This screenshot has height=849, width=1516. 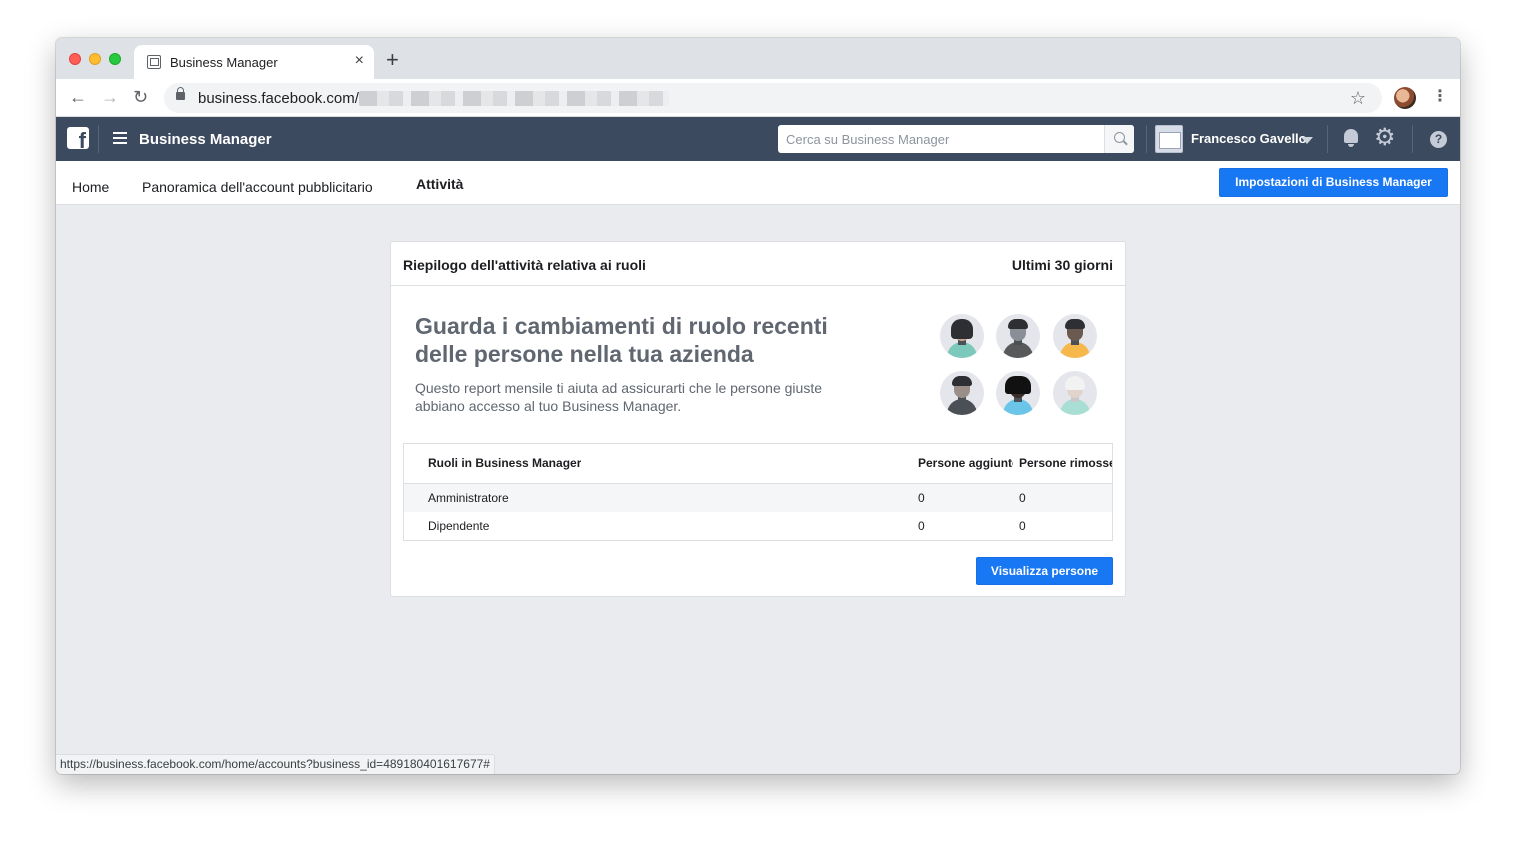 What do you see at coordinates (1438, 139) in the screenshot?
I see `help-icon: ?` at bounding box center [1438, 139].